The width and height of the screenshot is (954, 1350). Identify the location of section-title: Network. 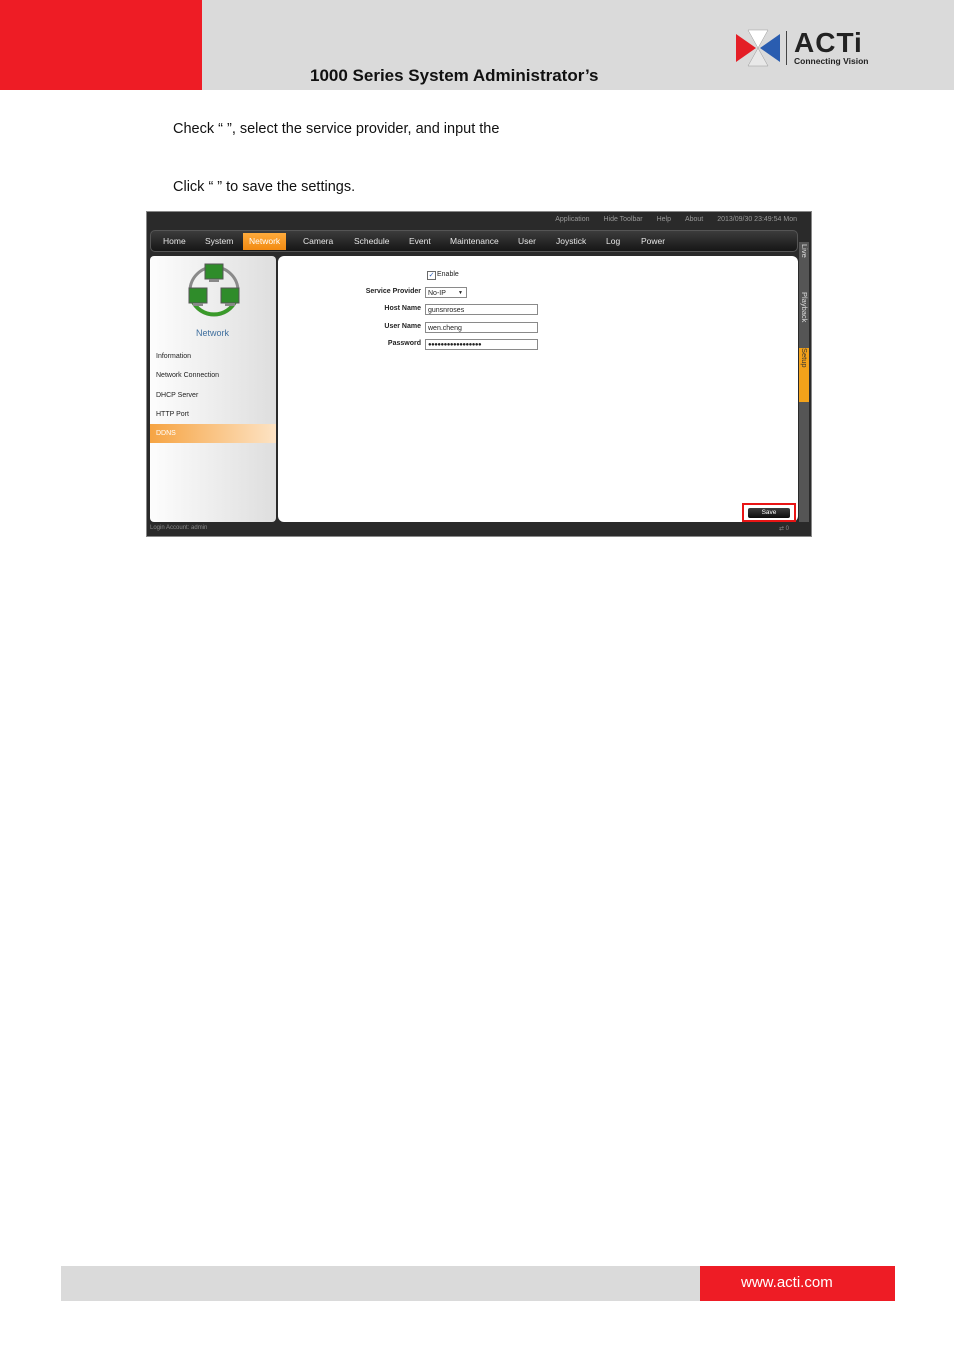
(213, 333).